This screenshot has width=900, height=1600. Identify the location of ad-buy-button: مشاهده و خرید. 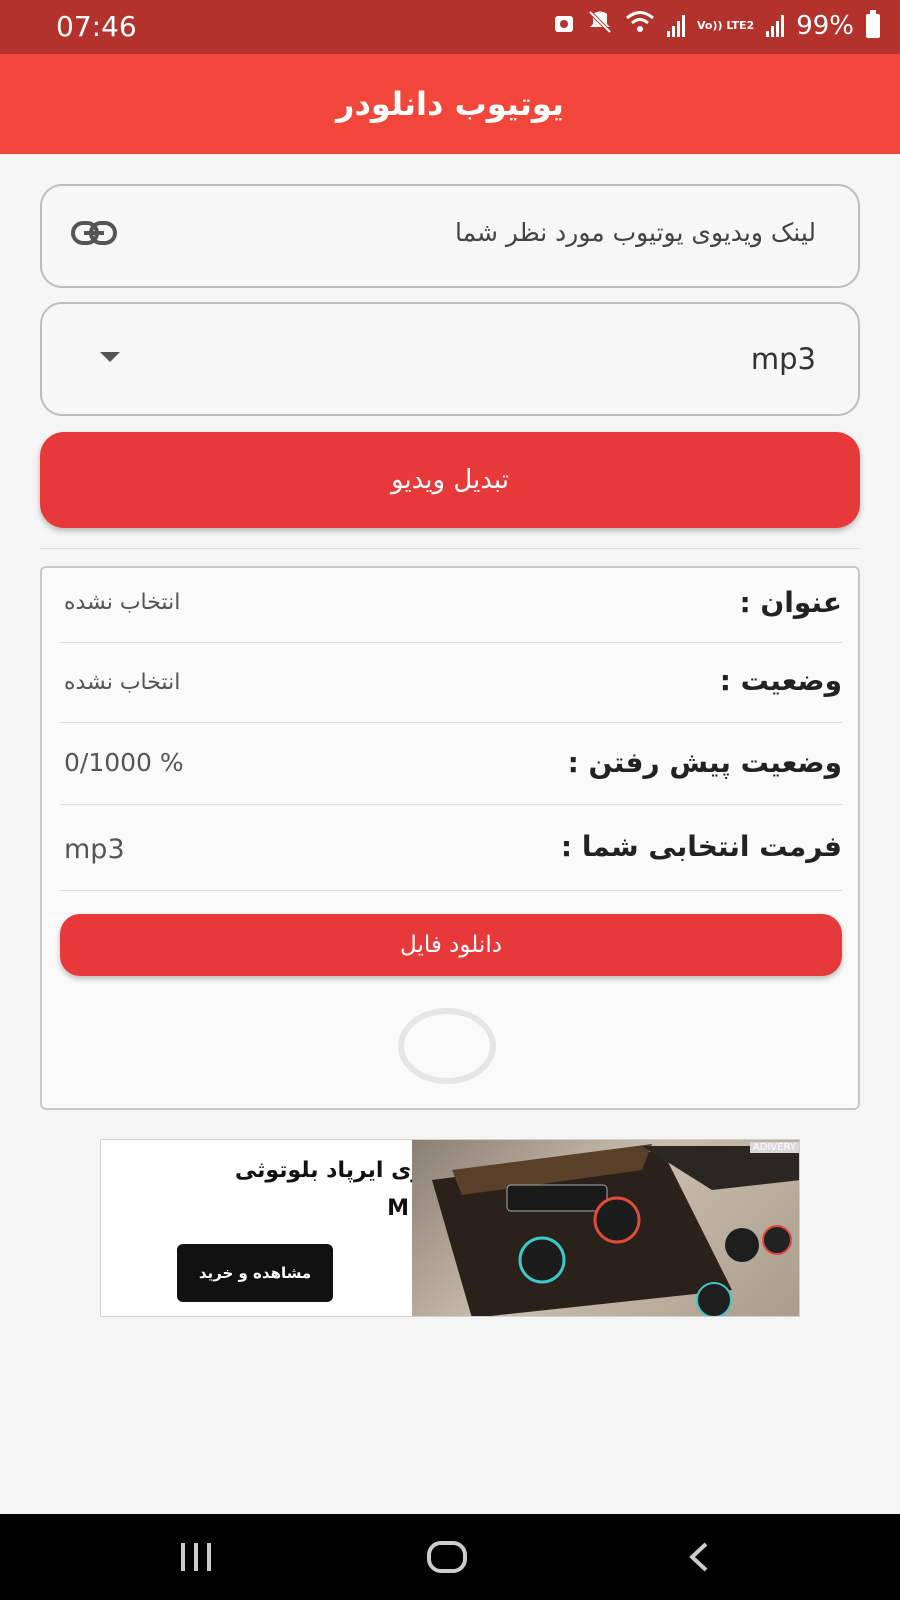
(255, 1273).